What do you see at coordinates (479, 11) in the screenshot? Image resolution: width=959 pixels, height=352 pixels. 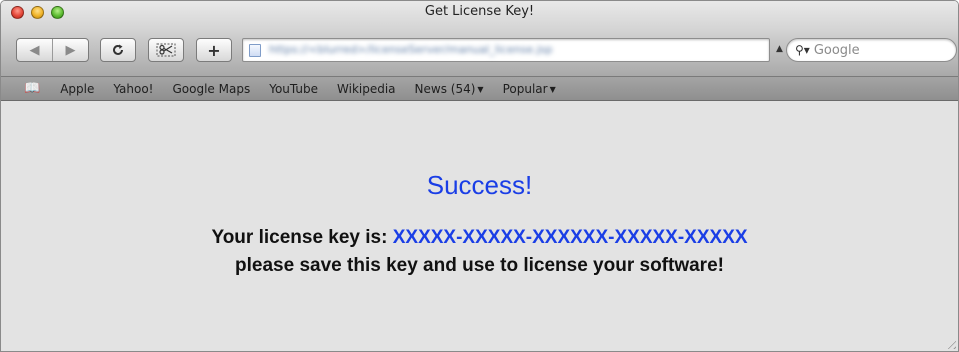 I see `window-title: Get License Key!` at bounding box center [479, 11].